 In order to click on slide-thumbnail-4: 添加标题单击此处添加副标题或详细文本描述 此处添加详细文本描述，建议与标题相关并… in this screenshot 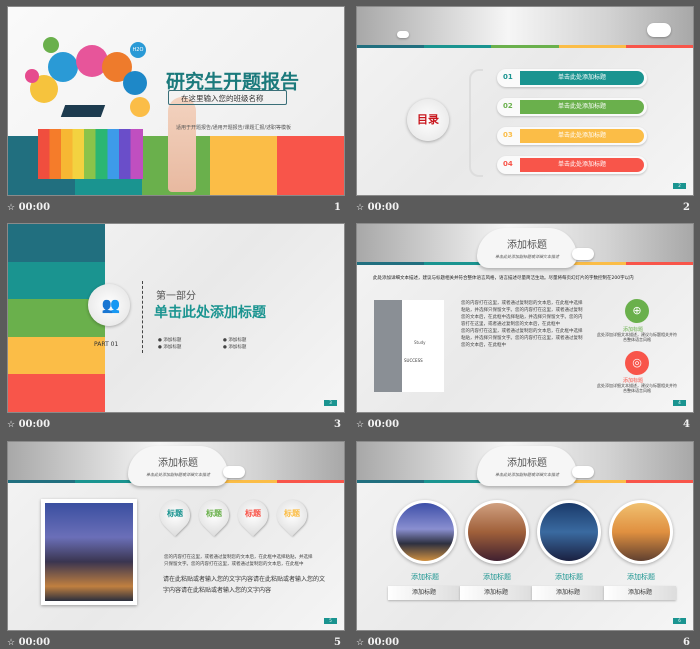, I will do `click(525, 318)`.